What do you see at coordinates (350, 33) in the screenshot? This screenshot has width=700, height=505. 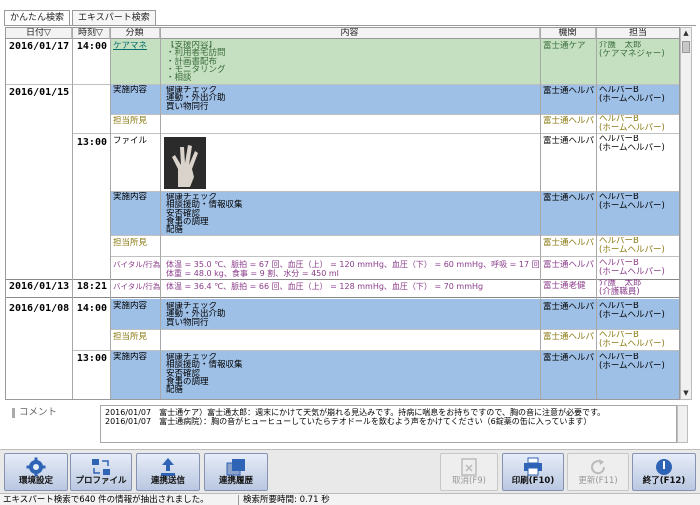 I see `column-header-content: 内容` at bounding box center [350, 33].